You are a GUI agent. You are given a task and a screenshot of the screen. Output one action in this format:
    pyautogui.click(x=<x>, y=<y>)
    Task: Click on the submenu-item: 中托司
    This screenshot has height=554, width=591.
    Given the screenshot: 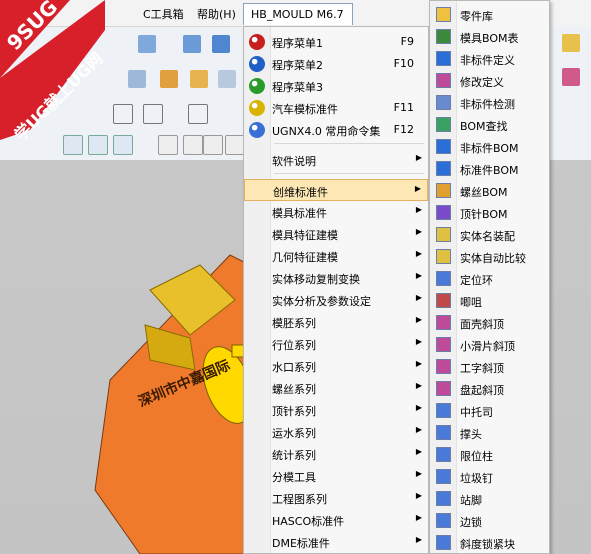 What is the action you would take?
    pyautogui.click(x=489, y=411)
    